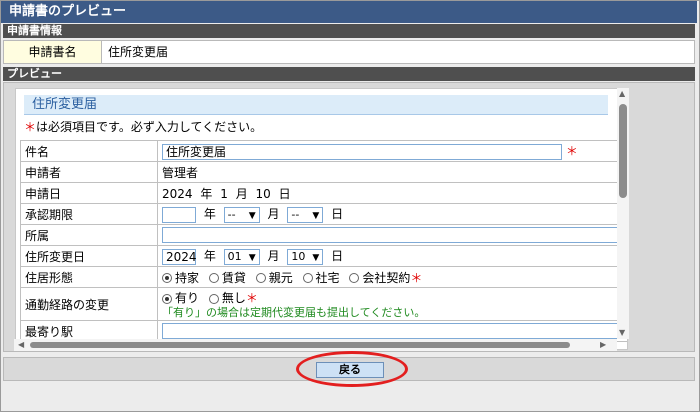 The height and width of the screenshot is (412, 700). What do you see at coordinates (337, 214) in the screenshot?
I see `approval-deadline-day-unit: 日` at bounding box center [337, 214].